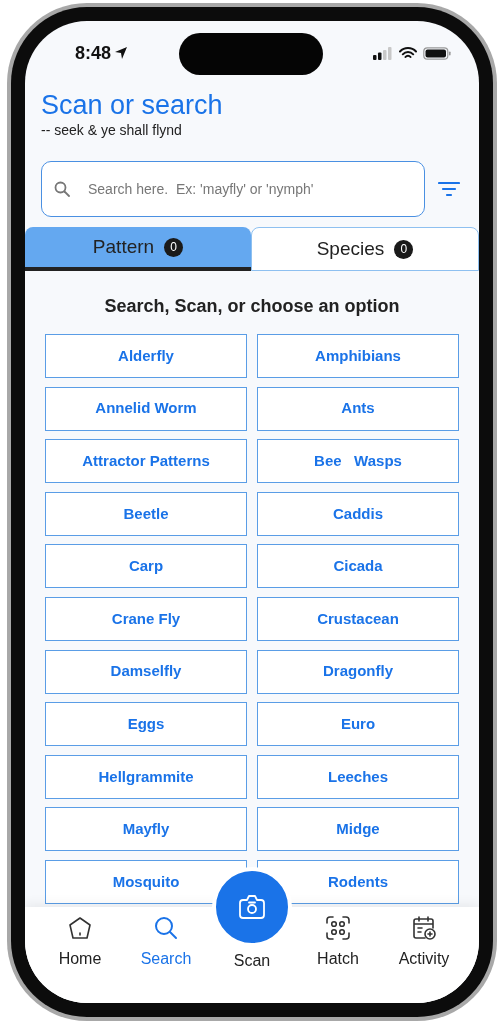  What do you see at coordinates (166, 942) in the screenshot?
I see `nav-tab: Search` at bounding box center [166, 942].